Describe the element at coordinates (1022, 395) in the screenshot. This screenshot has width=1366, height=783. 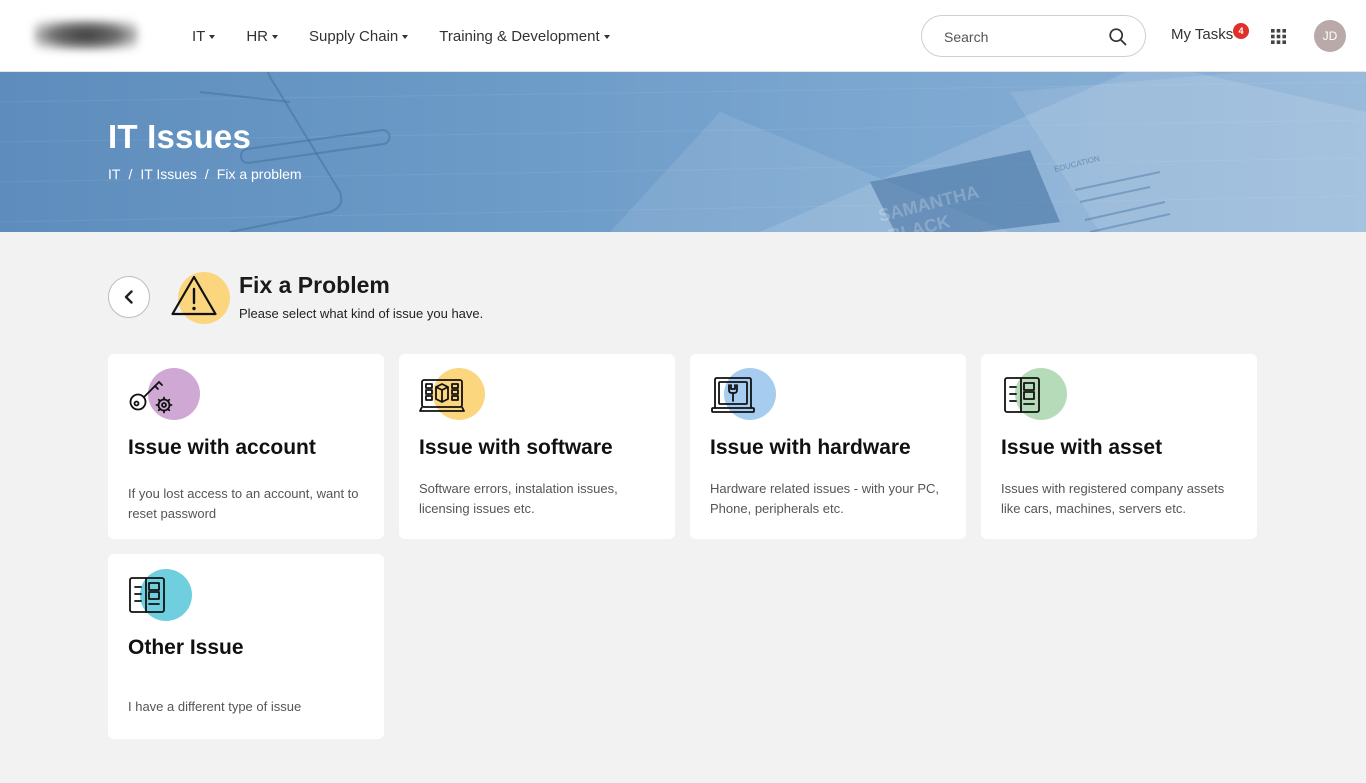
I see `asset-list-icon` at that location.